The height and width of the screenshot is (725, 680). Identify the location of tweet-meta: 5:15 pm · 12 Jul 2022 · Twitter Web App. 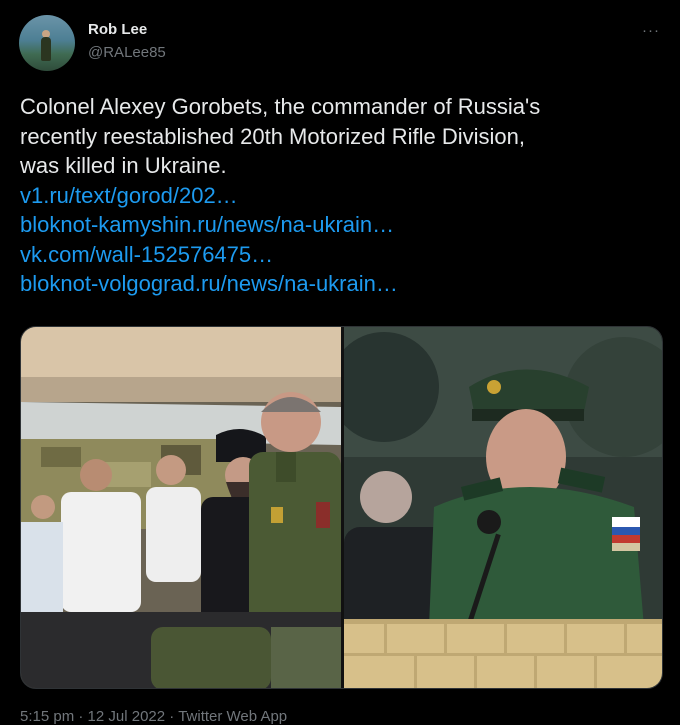
(153, 716).